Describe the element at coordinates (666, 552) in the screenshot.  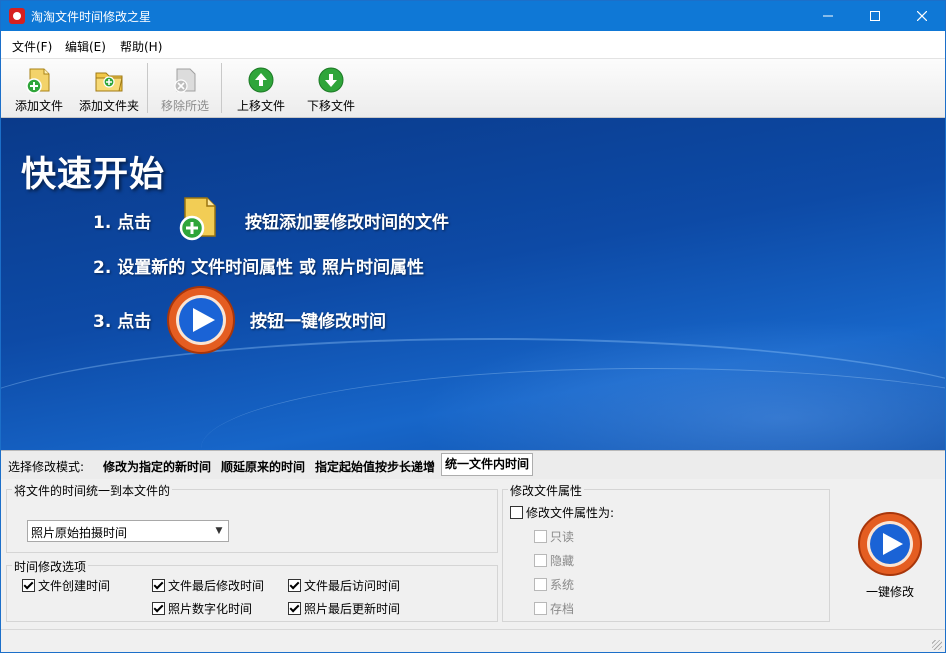
I see `file-attributes-group: 修改文件属性 修改文件属性为: 只读 隐藏 系统 存档` at that location.